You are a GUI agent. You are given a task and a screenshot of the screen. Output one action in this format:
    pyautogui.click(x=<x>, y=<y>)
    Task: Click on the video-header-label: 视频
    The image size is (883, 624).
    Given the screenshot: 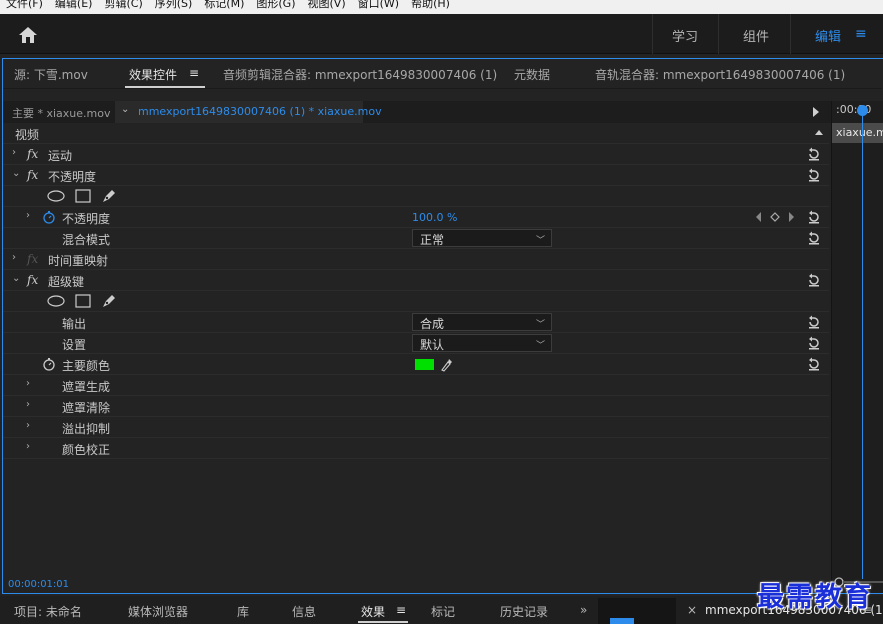 What is the action you would take?
    pyautogui.click(x=27, y=135)
    